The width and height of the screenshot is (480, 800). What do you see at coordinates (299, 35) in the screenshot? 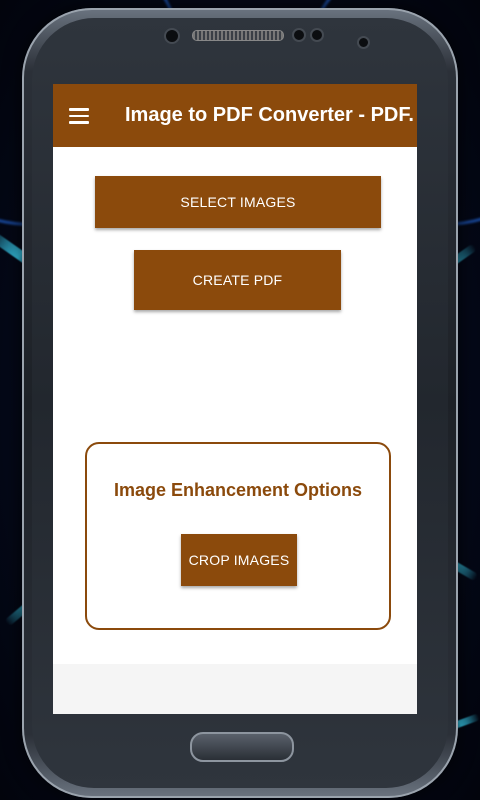
I see `proximity-sensor-icon` at bounding box center [299, 35].